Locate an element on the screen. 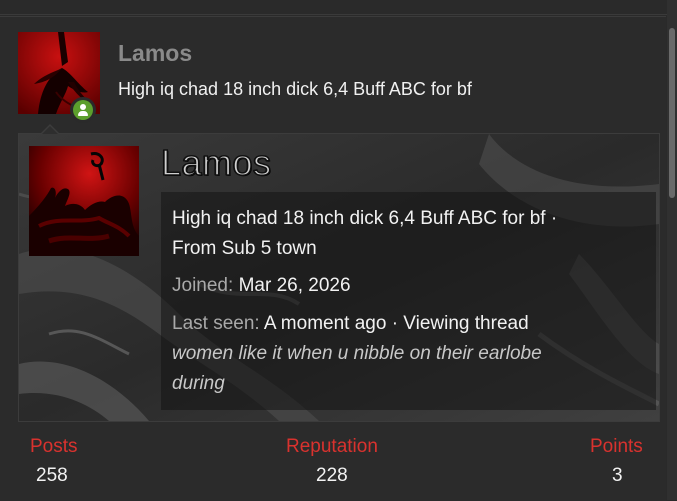 This screenshot has height=501, width=677. posts-label: Posts is located at coordinates (54, 447).